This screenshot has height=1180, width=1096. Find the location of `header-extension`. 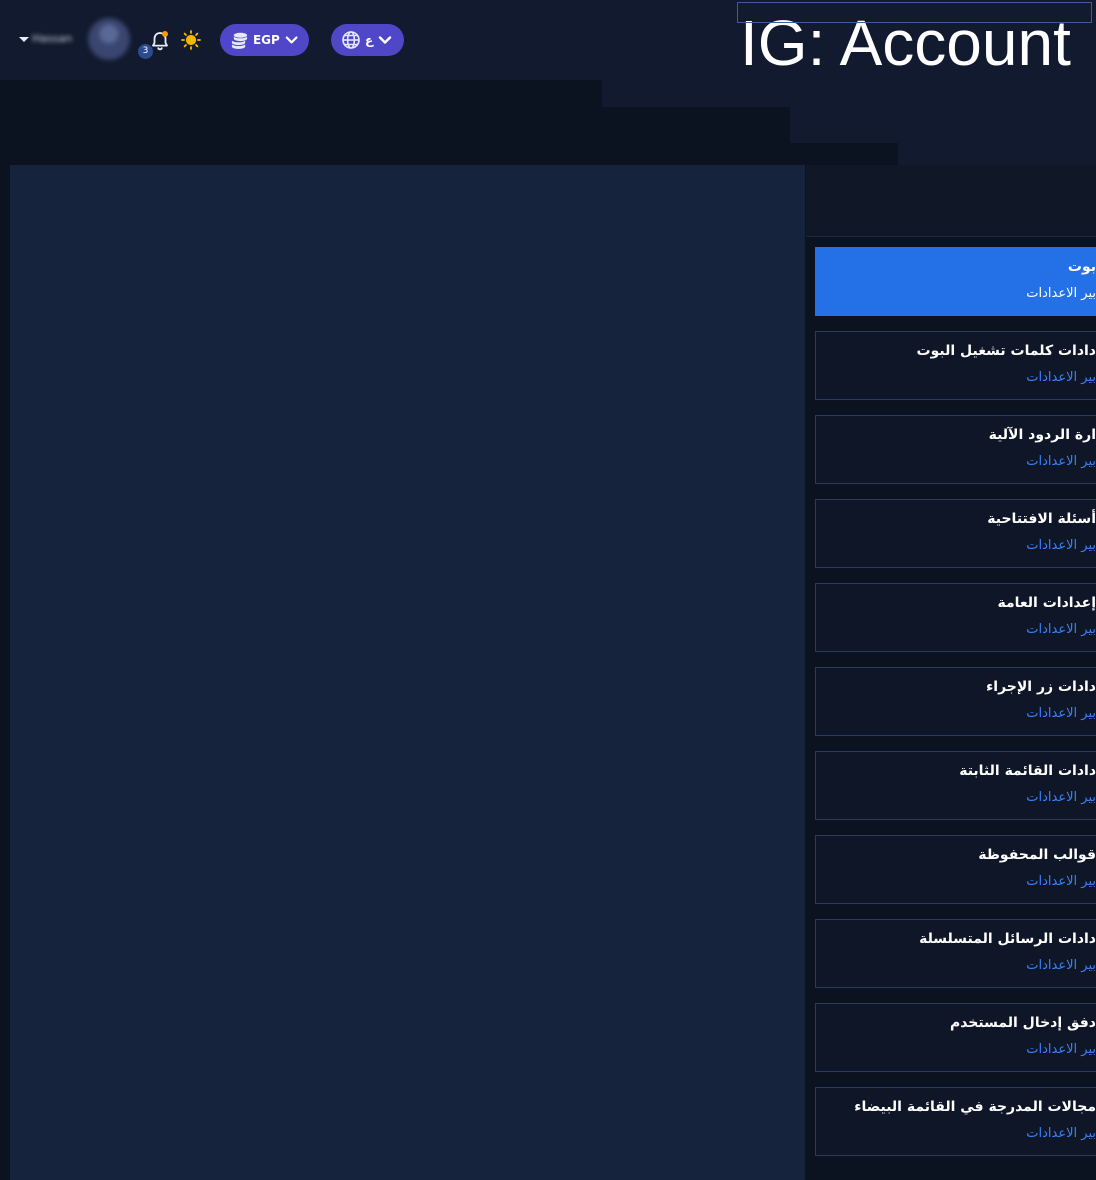

header-extension is located at coordinates (849, 93).